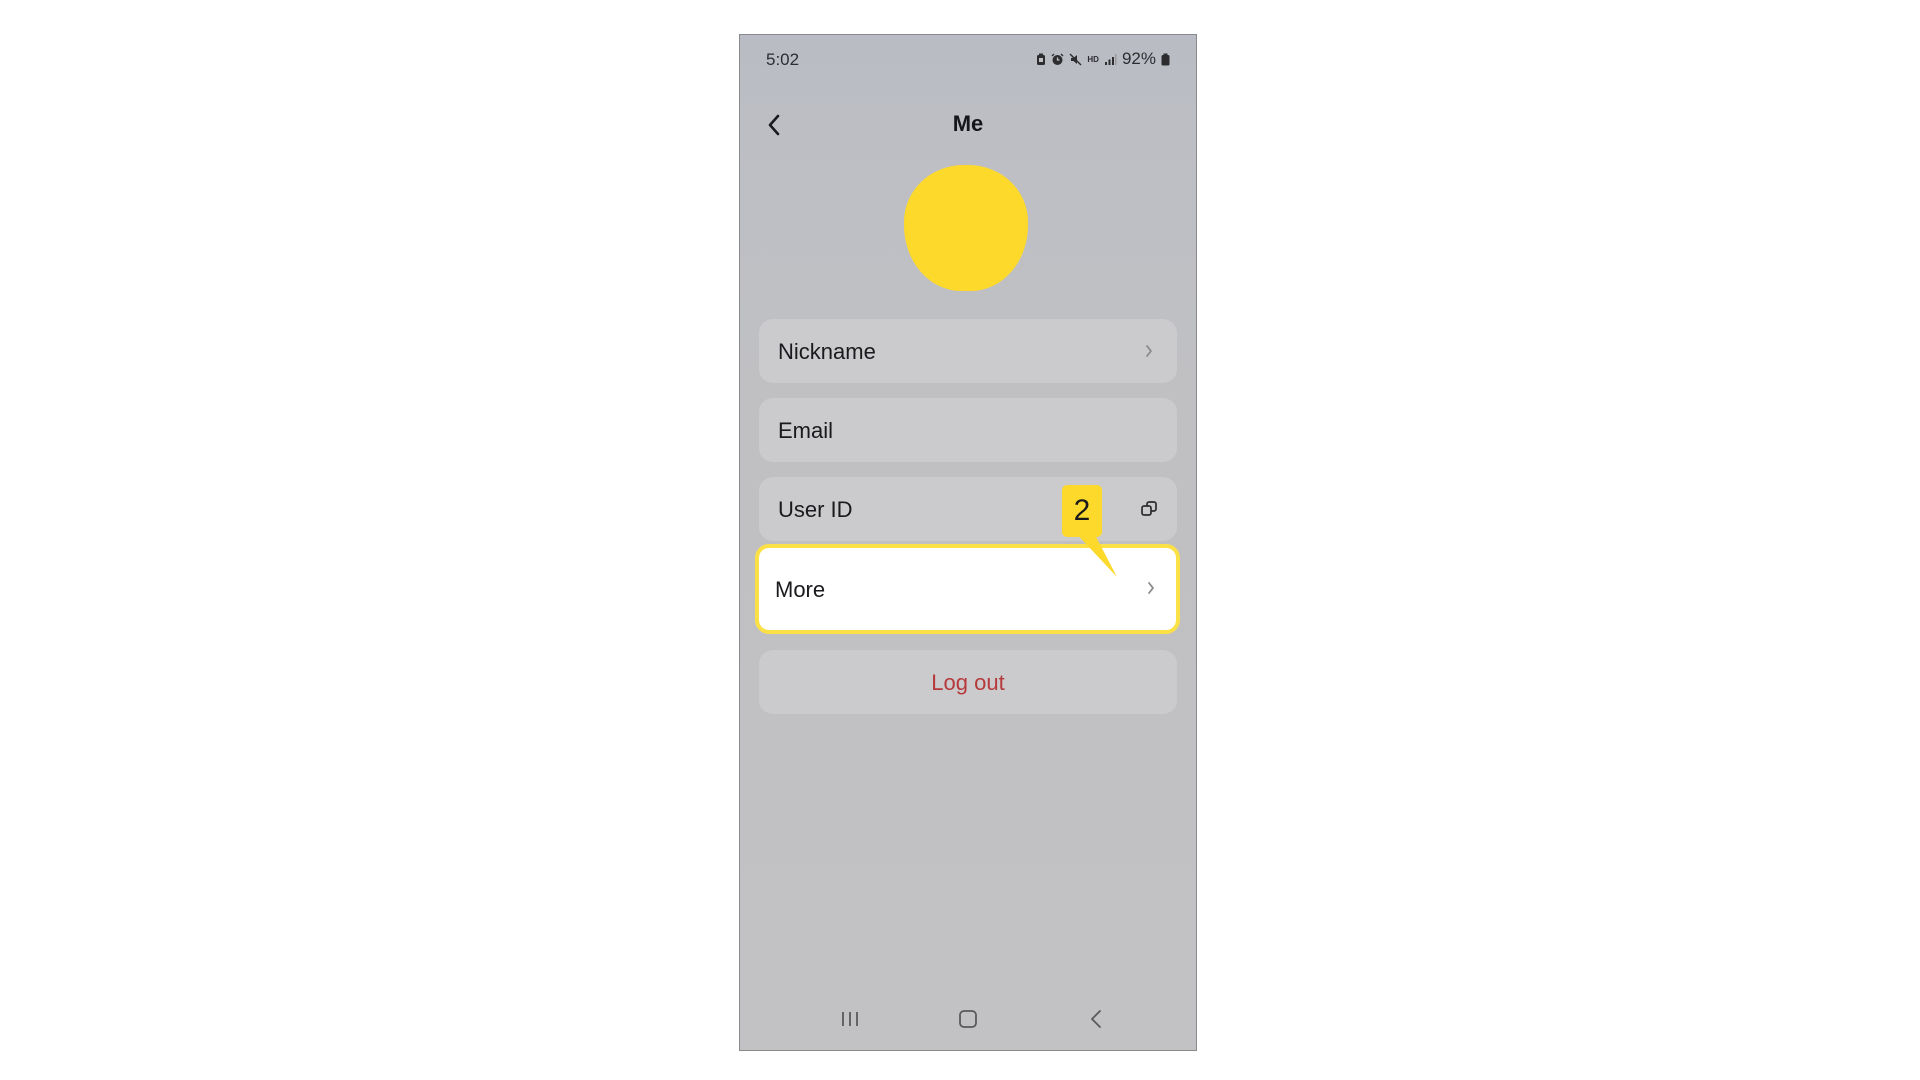  I want to click on more-label: More, so click(800, 589).